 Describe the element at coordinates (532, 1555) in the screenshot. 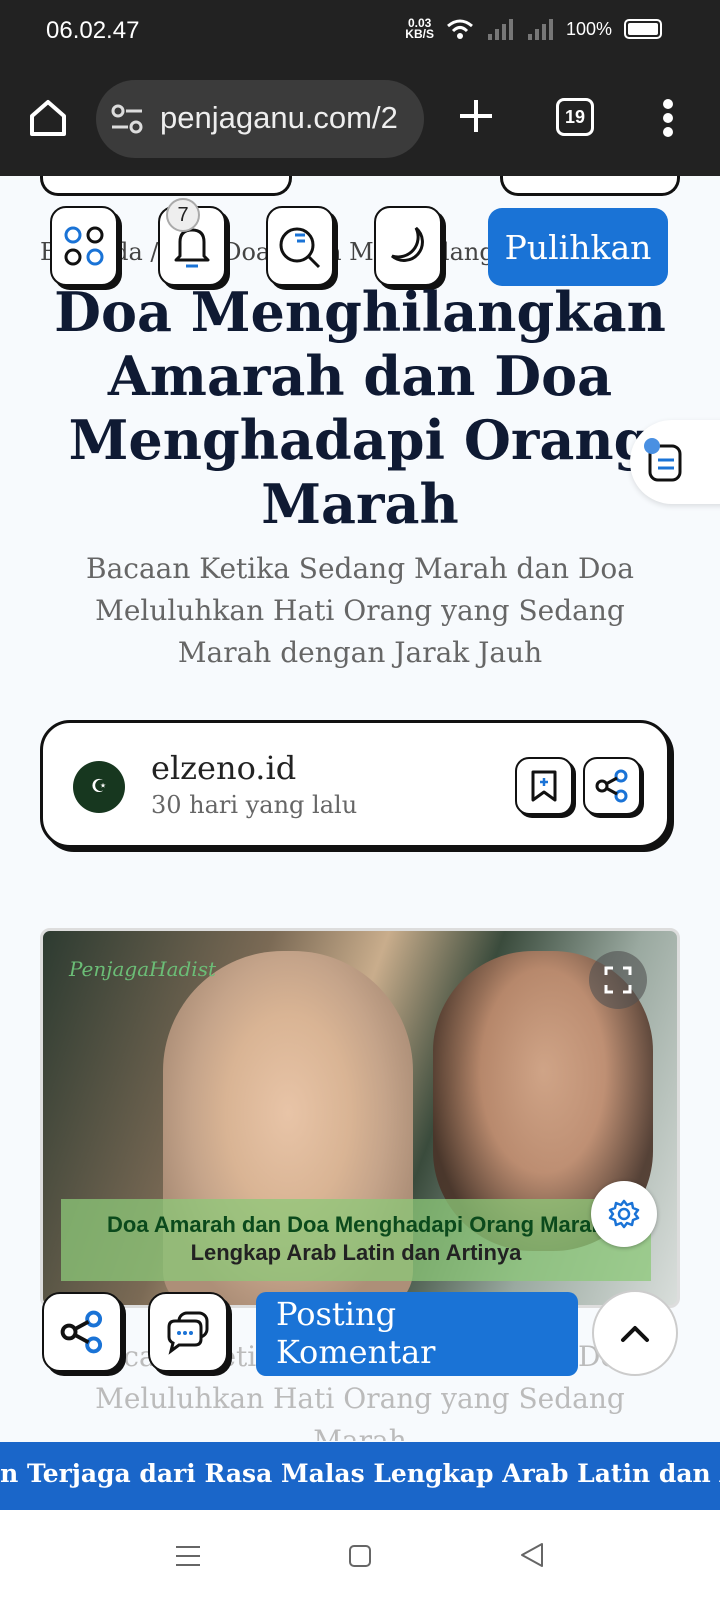

I see `back-icon` at that location.